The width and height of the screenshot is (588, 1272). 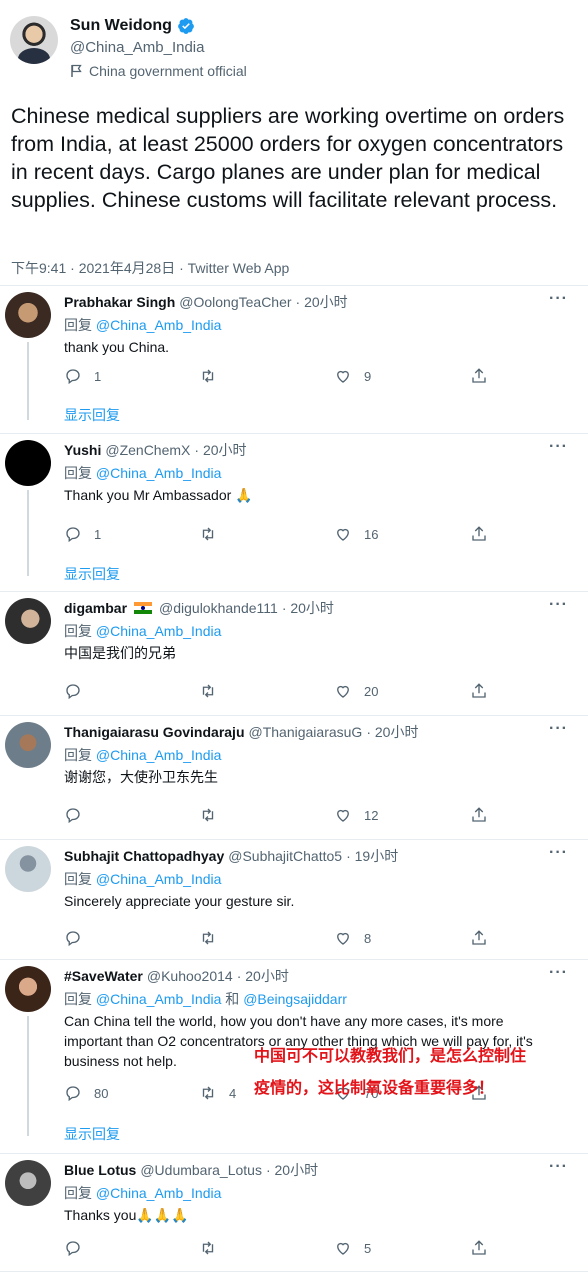 I want to click on main-tweet-meta: 下午9:41 · 2021年4月28日 · Twitter Web App, so click(x=150, y=268).